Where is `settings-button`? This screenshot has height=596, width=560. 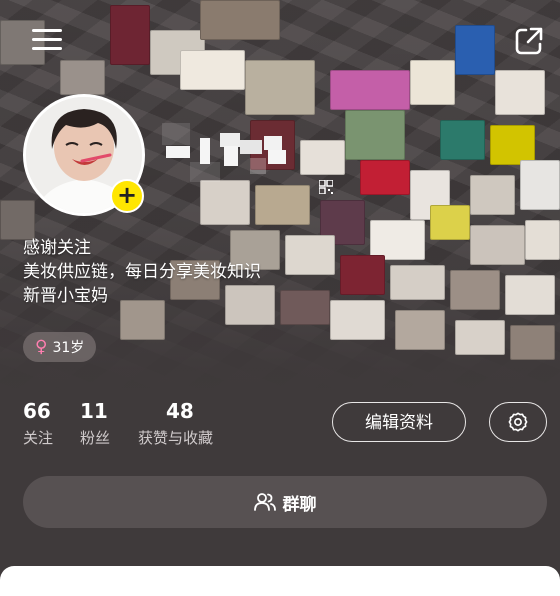
settings-button is located at coordinates (518, 422).